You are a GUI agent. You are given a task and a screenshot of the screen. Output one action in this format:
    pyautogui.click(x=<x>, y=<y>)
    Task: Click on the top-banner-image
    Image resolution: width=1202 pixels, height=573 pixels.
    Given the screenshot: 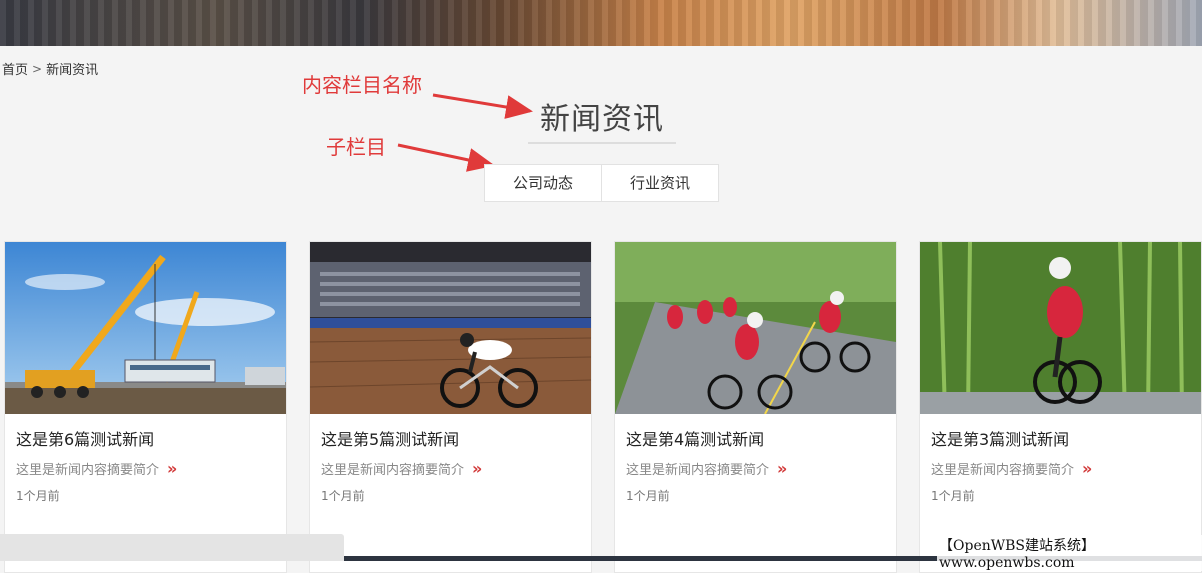 What is the action you would take?
    pyautogui.click(x=601, y=23)
    